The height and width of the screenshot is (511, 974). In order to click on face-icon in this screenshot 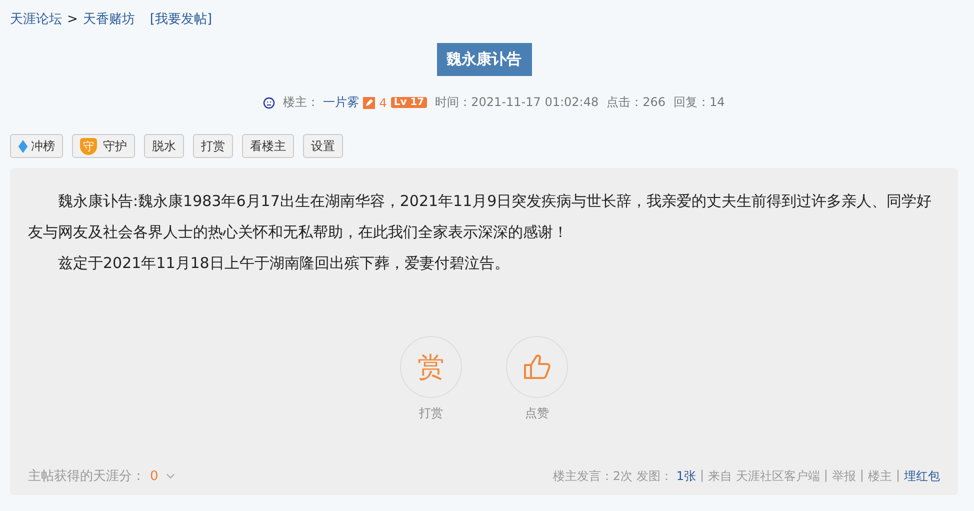, I will do `click(269, 102)`.